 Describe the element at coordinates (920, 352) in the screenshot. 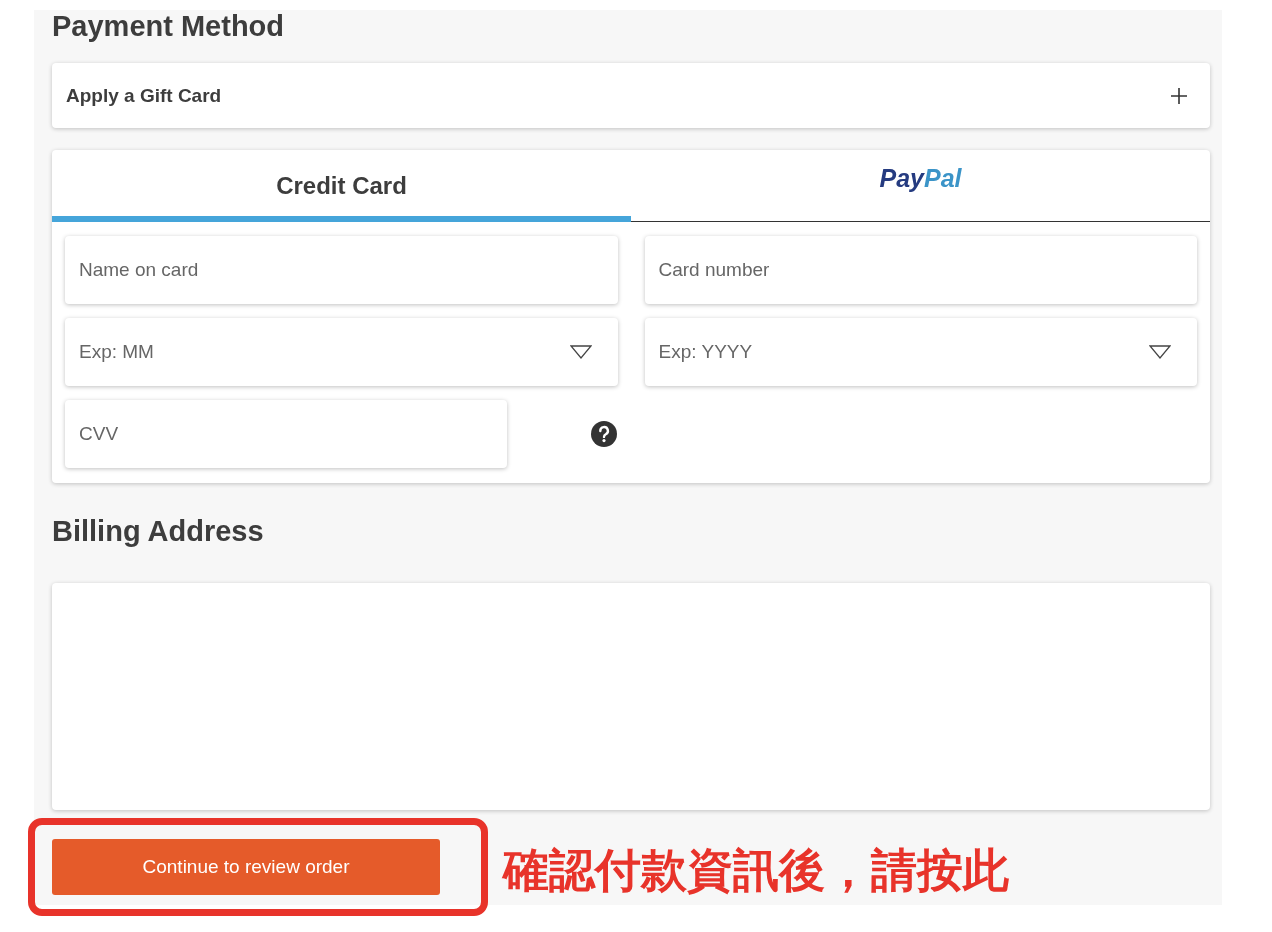

I see `select-field: Exp: YYYY` at that location.